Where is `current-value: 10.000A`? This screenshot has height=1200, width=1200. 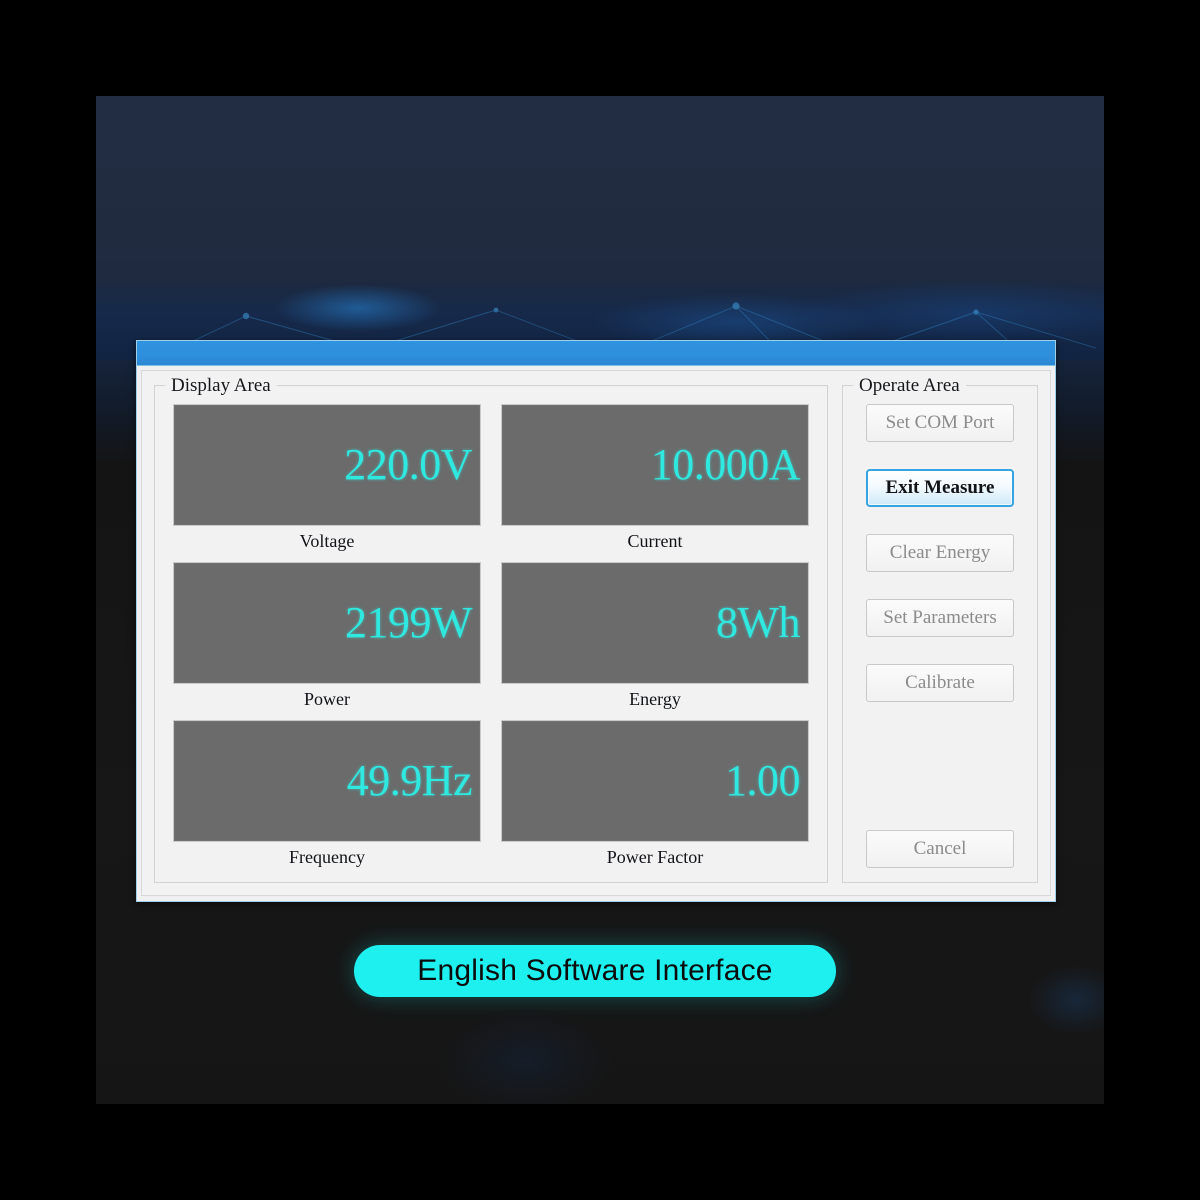
current-value: 10.000A is located at coordinates (725, 464).